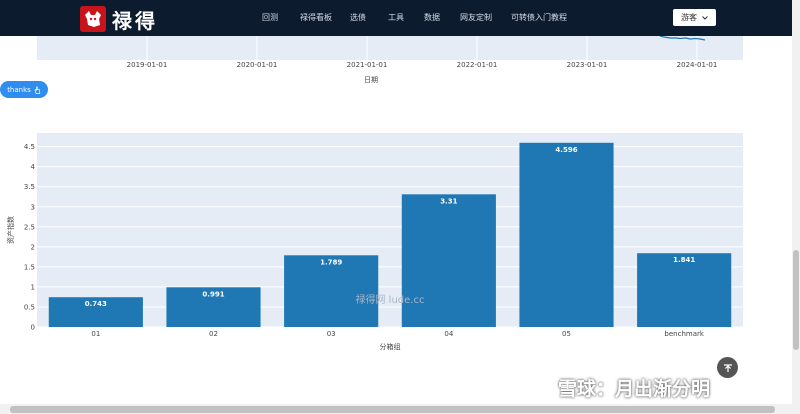 This screenshot has width=800, height=414. Describe the element at coordinates (448, 334) in the screenshot. I see `x-tick-label: 04` at that location.